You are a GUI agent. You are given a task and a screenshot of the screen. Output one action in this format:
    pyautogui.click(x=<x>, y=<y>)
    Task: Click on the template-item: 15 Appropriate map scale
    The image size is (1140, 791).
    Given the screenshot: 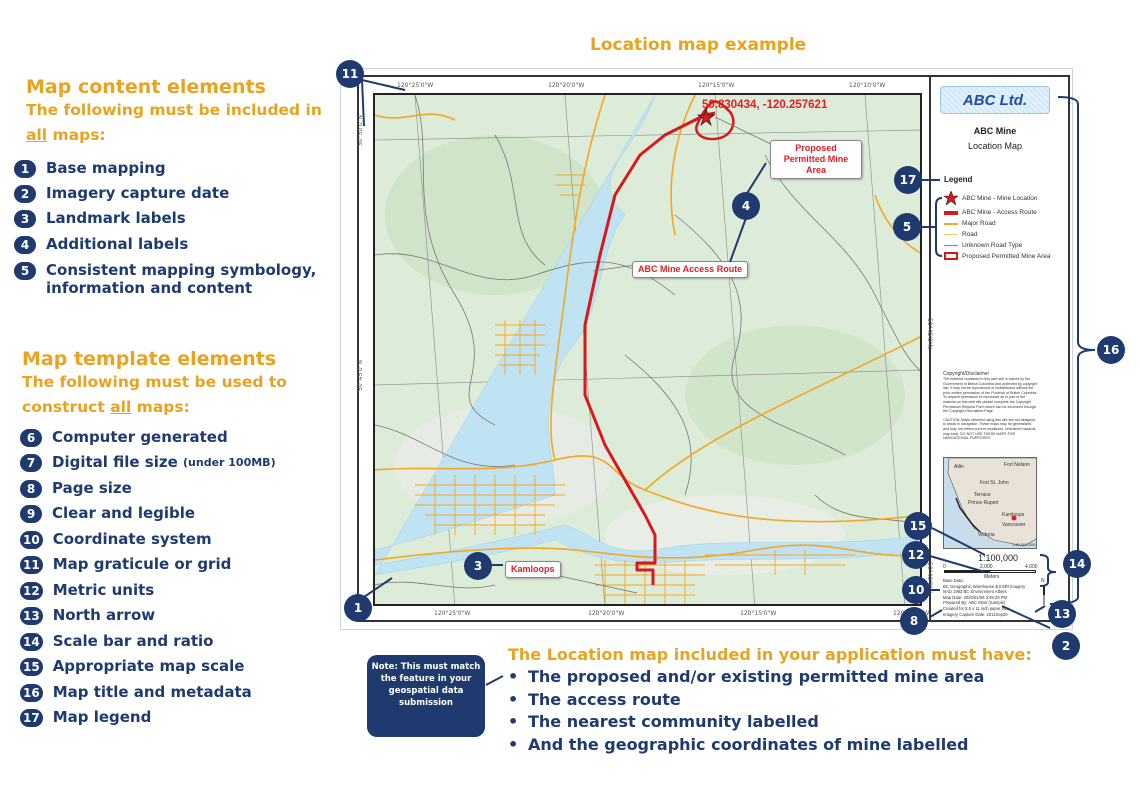 What is the action you would take?
    pyautogui.click(x=132, y=666)
    